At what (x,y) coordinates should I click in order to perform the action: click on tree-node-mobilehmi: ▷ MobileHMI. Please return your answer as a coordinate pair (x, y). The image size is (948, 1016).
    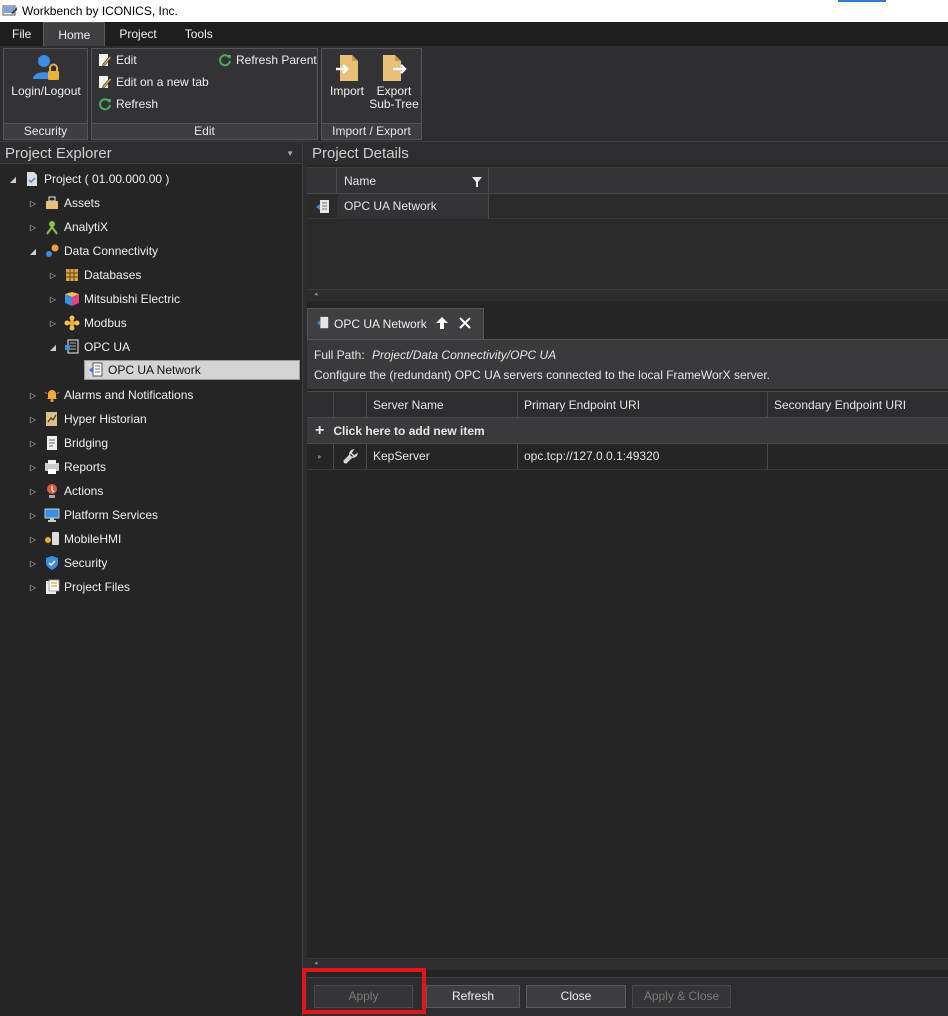
    Looking at the image, I should click on (74, 539).